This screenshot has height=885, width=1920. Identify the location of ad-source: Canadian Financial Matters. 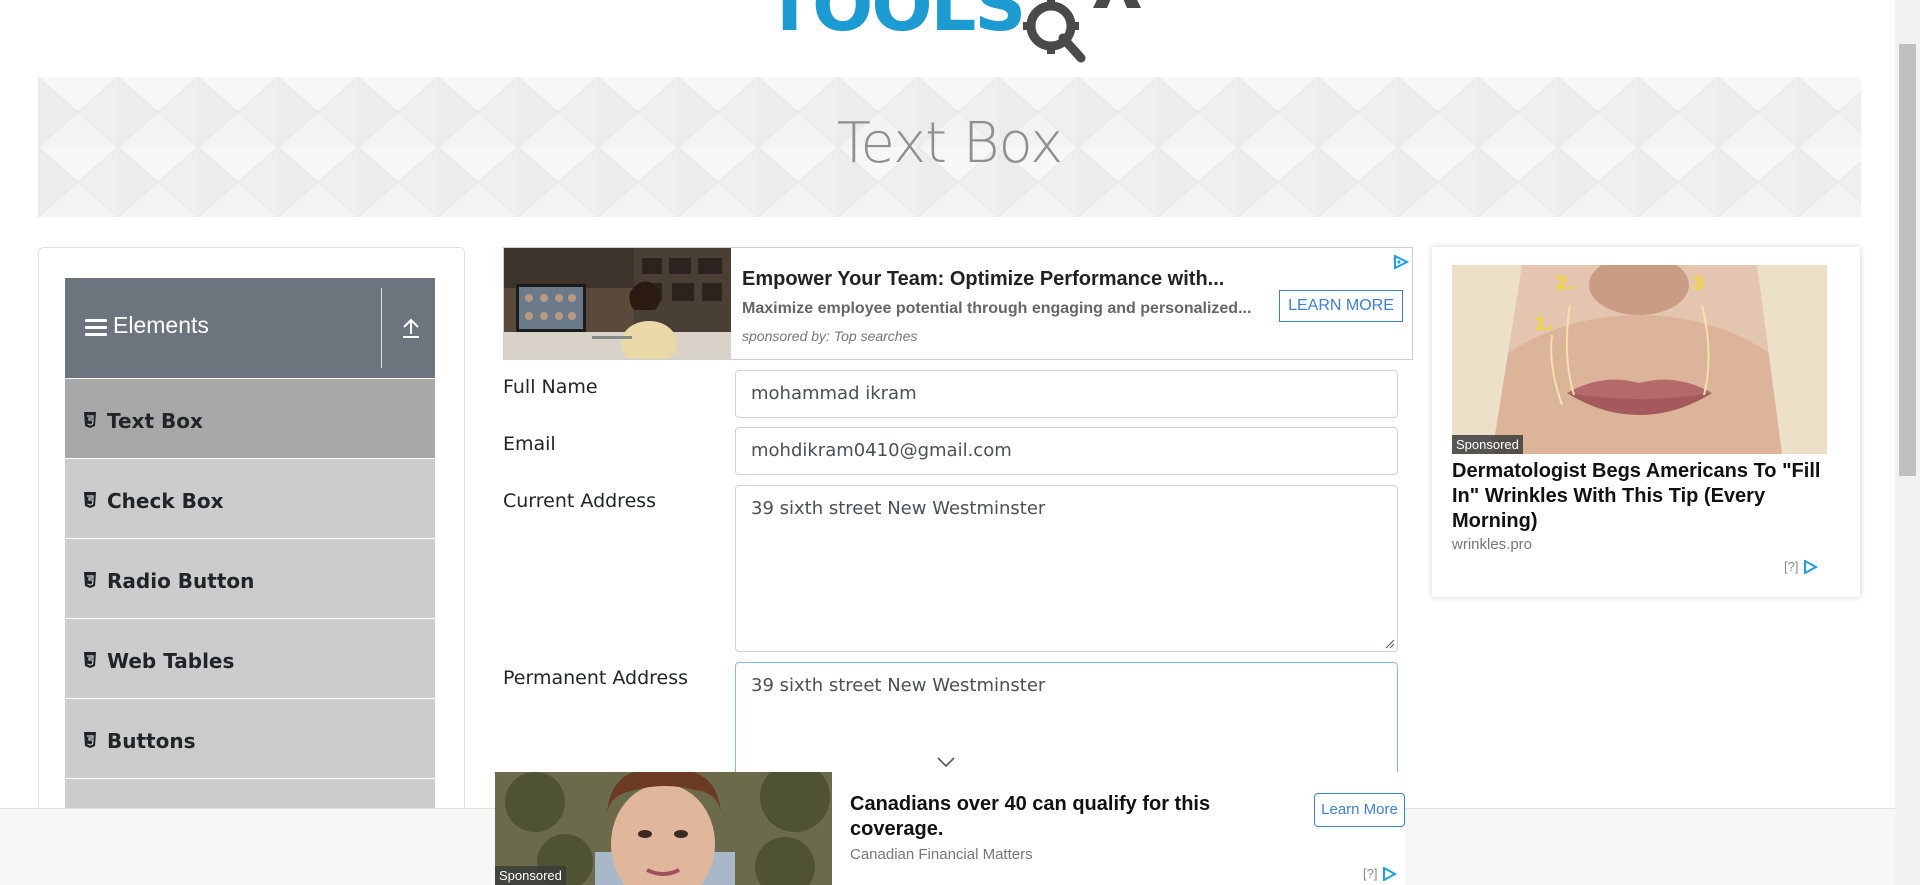
(941, 854).